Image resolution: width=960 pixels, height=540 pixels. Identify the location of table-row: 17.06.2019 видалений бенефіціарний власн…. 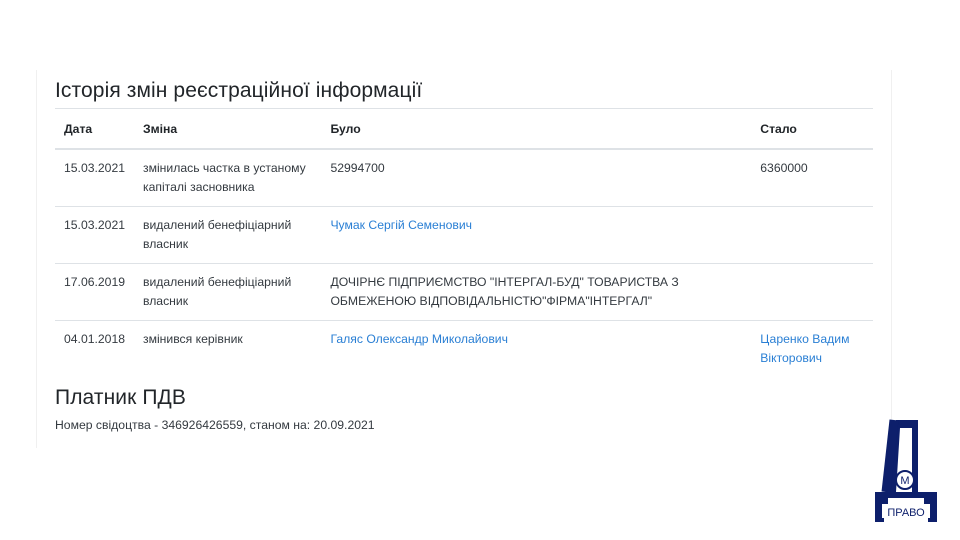
(464, 292).